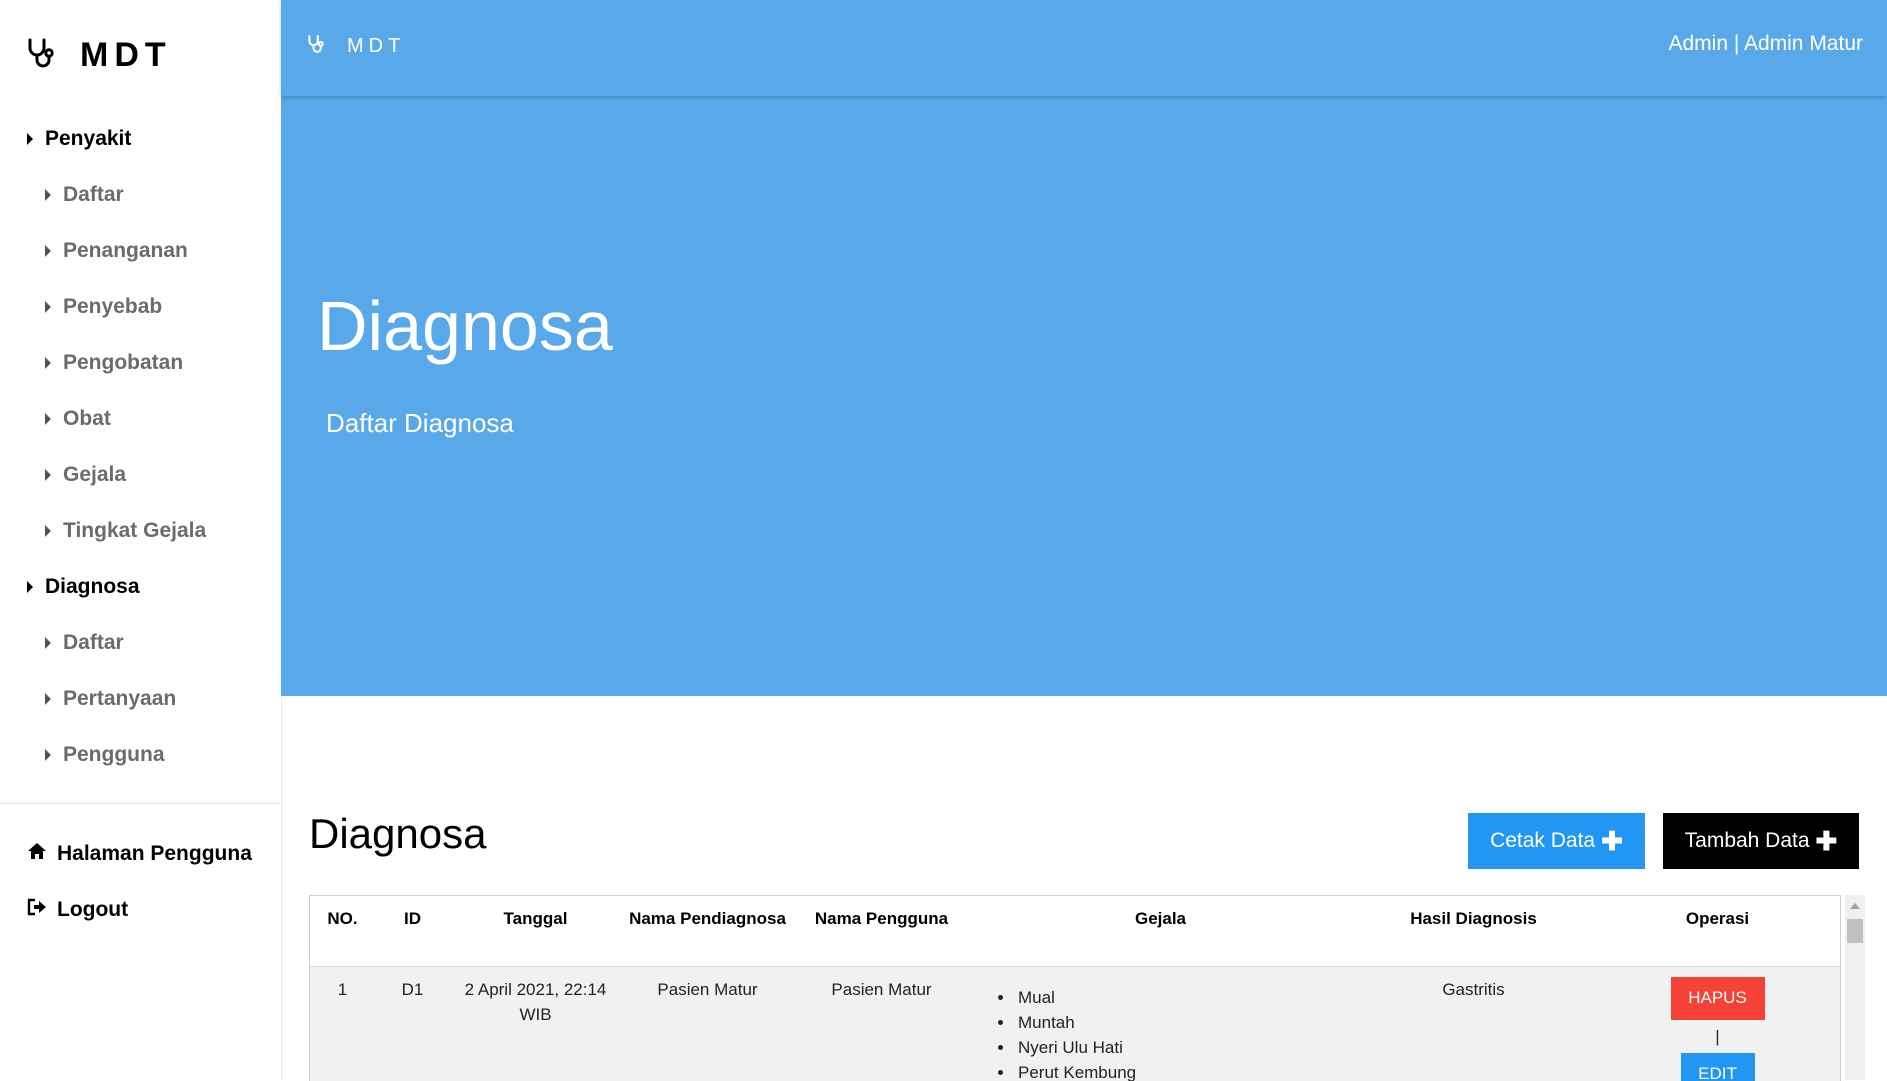 The width and height of the screenshot is (1887, 1081). I want to click on sidebar-item-diagnosa-daftar: Daftar, so click(84, 643).